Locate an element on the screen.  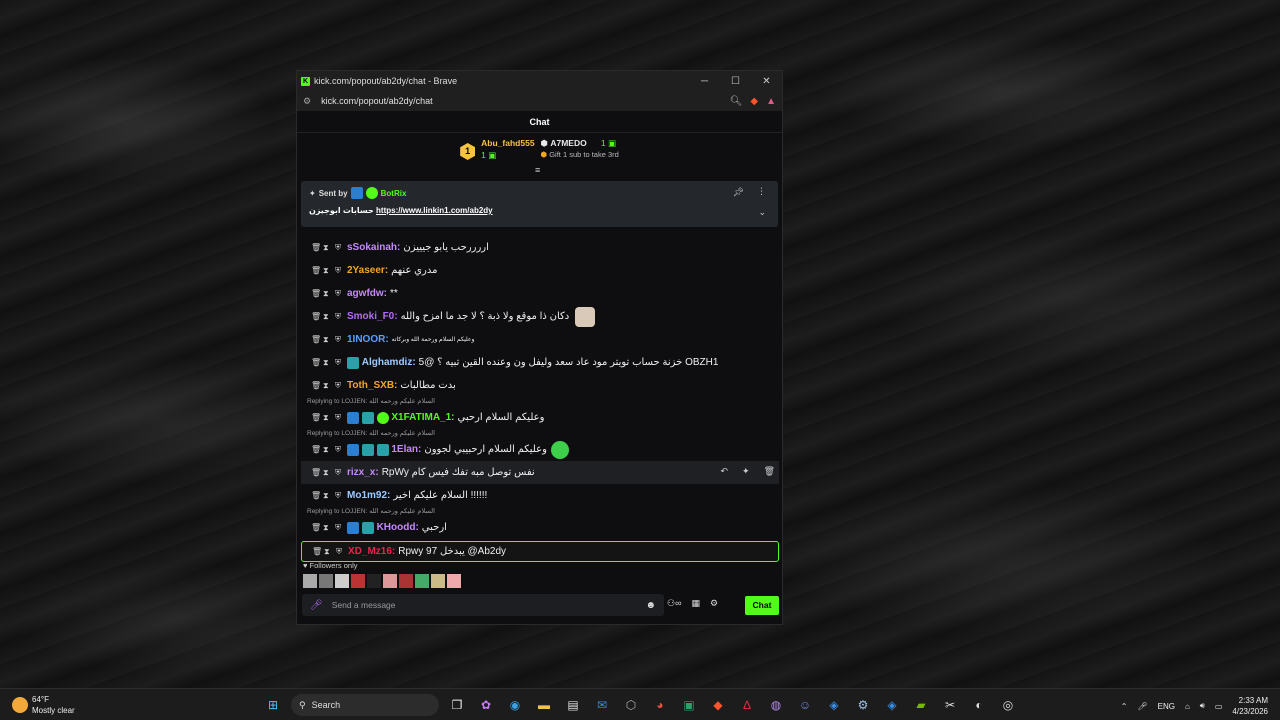
message-composer: 🎤︎ Send a message ☻ is located at coordinates (483, 605).